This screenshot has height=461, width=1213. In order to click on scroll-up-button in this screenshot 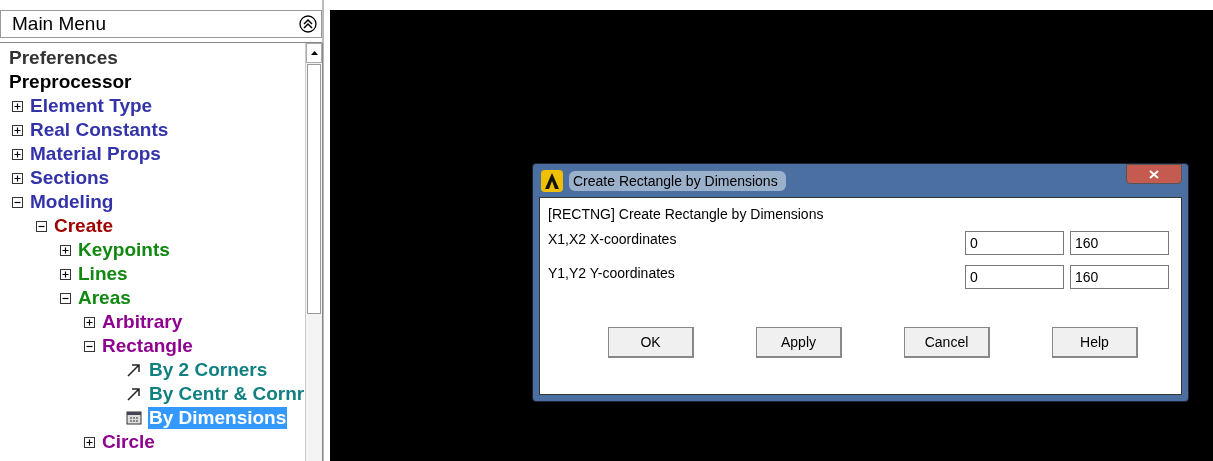, I will do `click(314, 53)`.